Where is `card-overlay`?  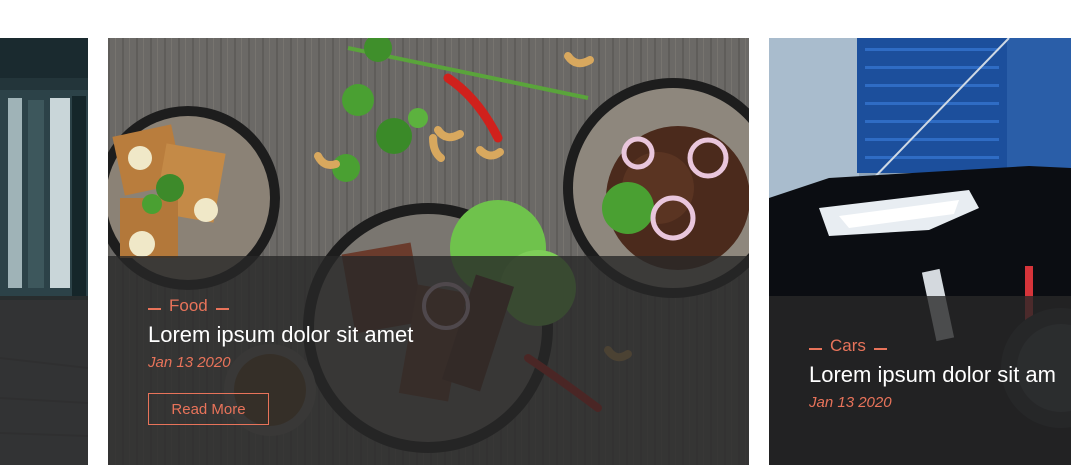 card-overlay is located at coordinates (44, 380).